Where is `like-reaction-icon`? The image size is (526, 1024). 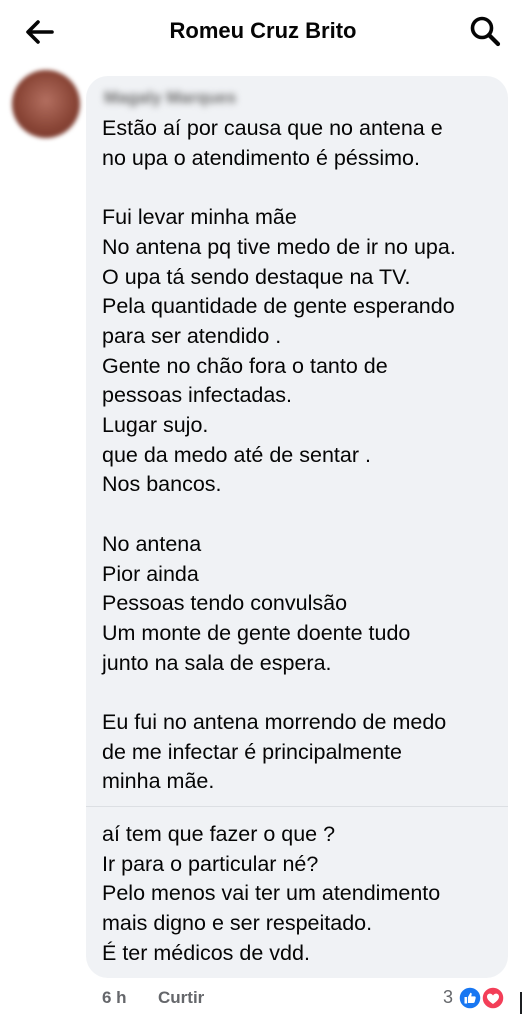 like-reaction-icon is located at coordinates (470, 998).